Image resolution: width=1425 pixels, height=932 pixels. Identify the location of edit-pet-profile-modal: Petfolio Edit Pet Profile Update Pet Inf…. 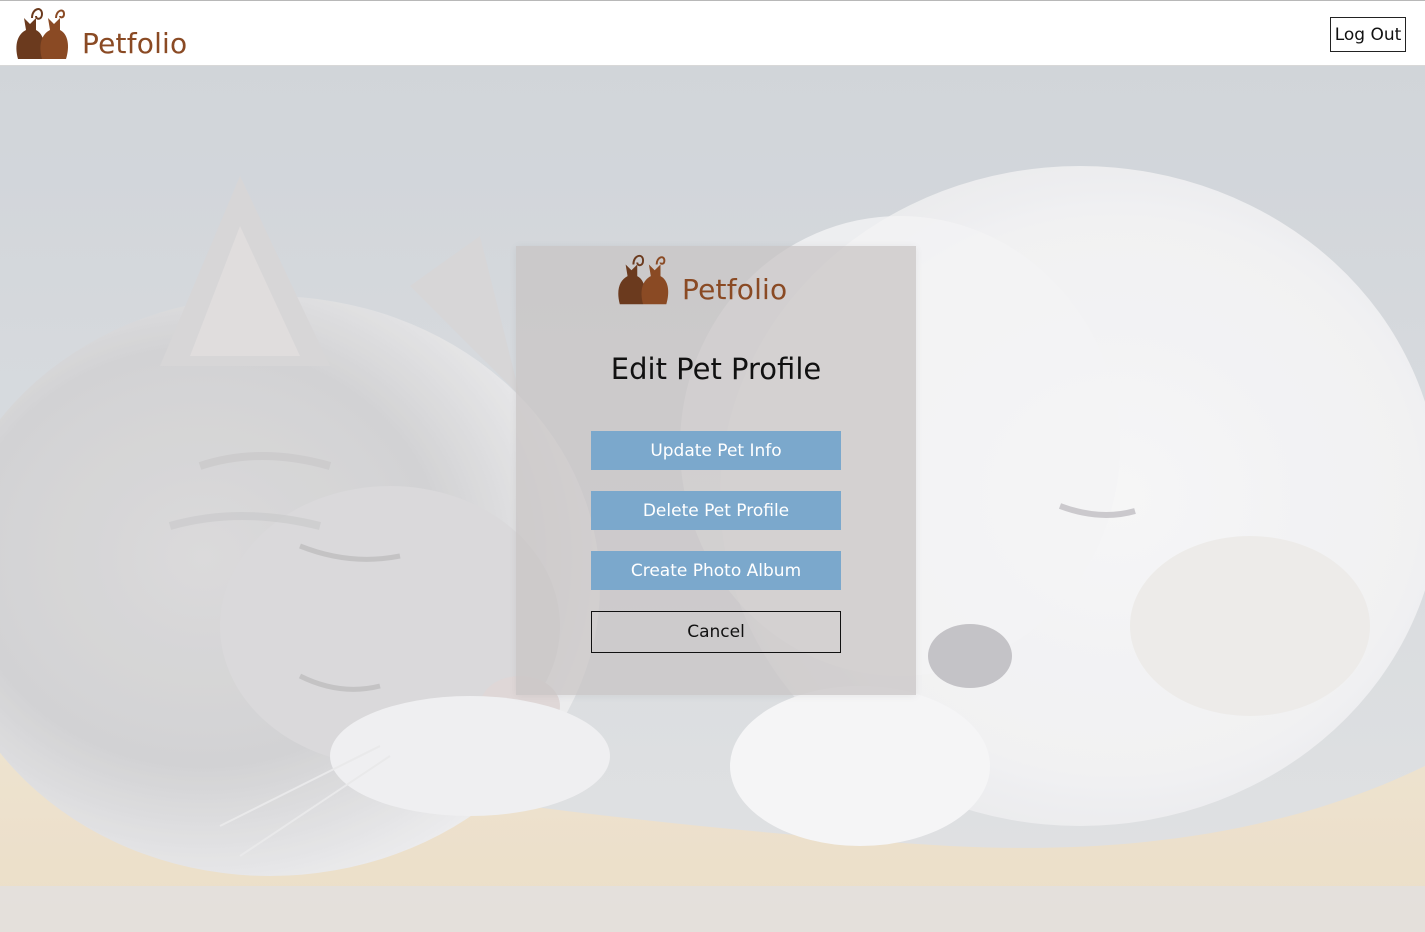
(716, 470).